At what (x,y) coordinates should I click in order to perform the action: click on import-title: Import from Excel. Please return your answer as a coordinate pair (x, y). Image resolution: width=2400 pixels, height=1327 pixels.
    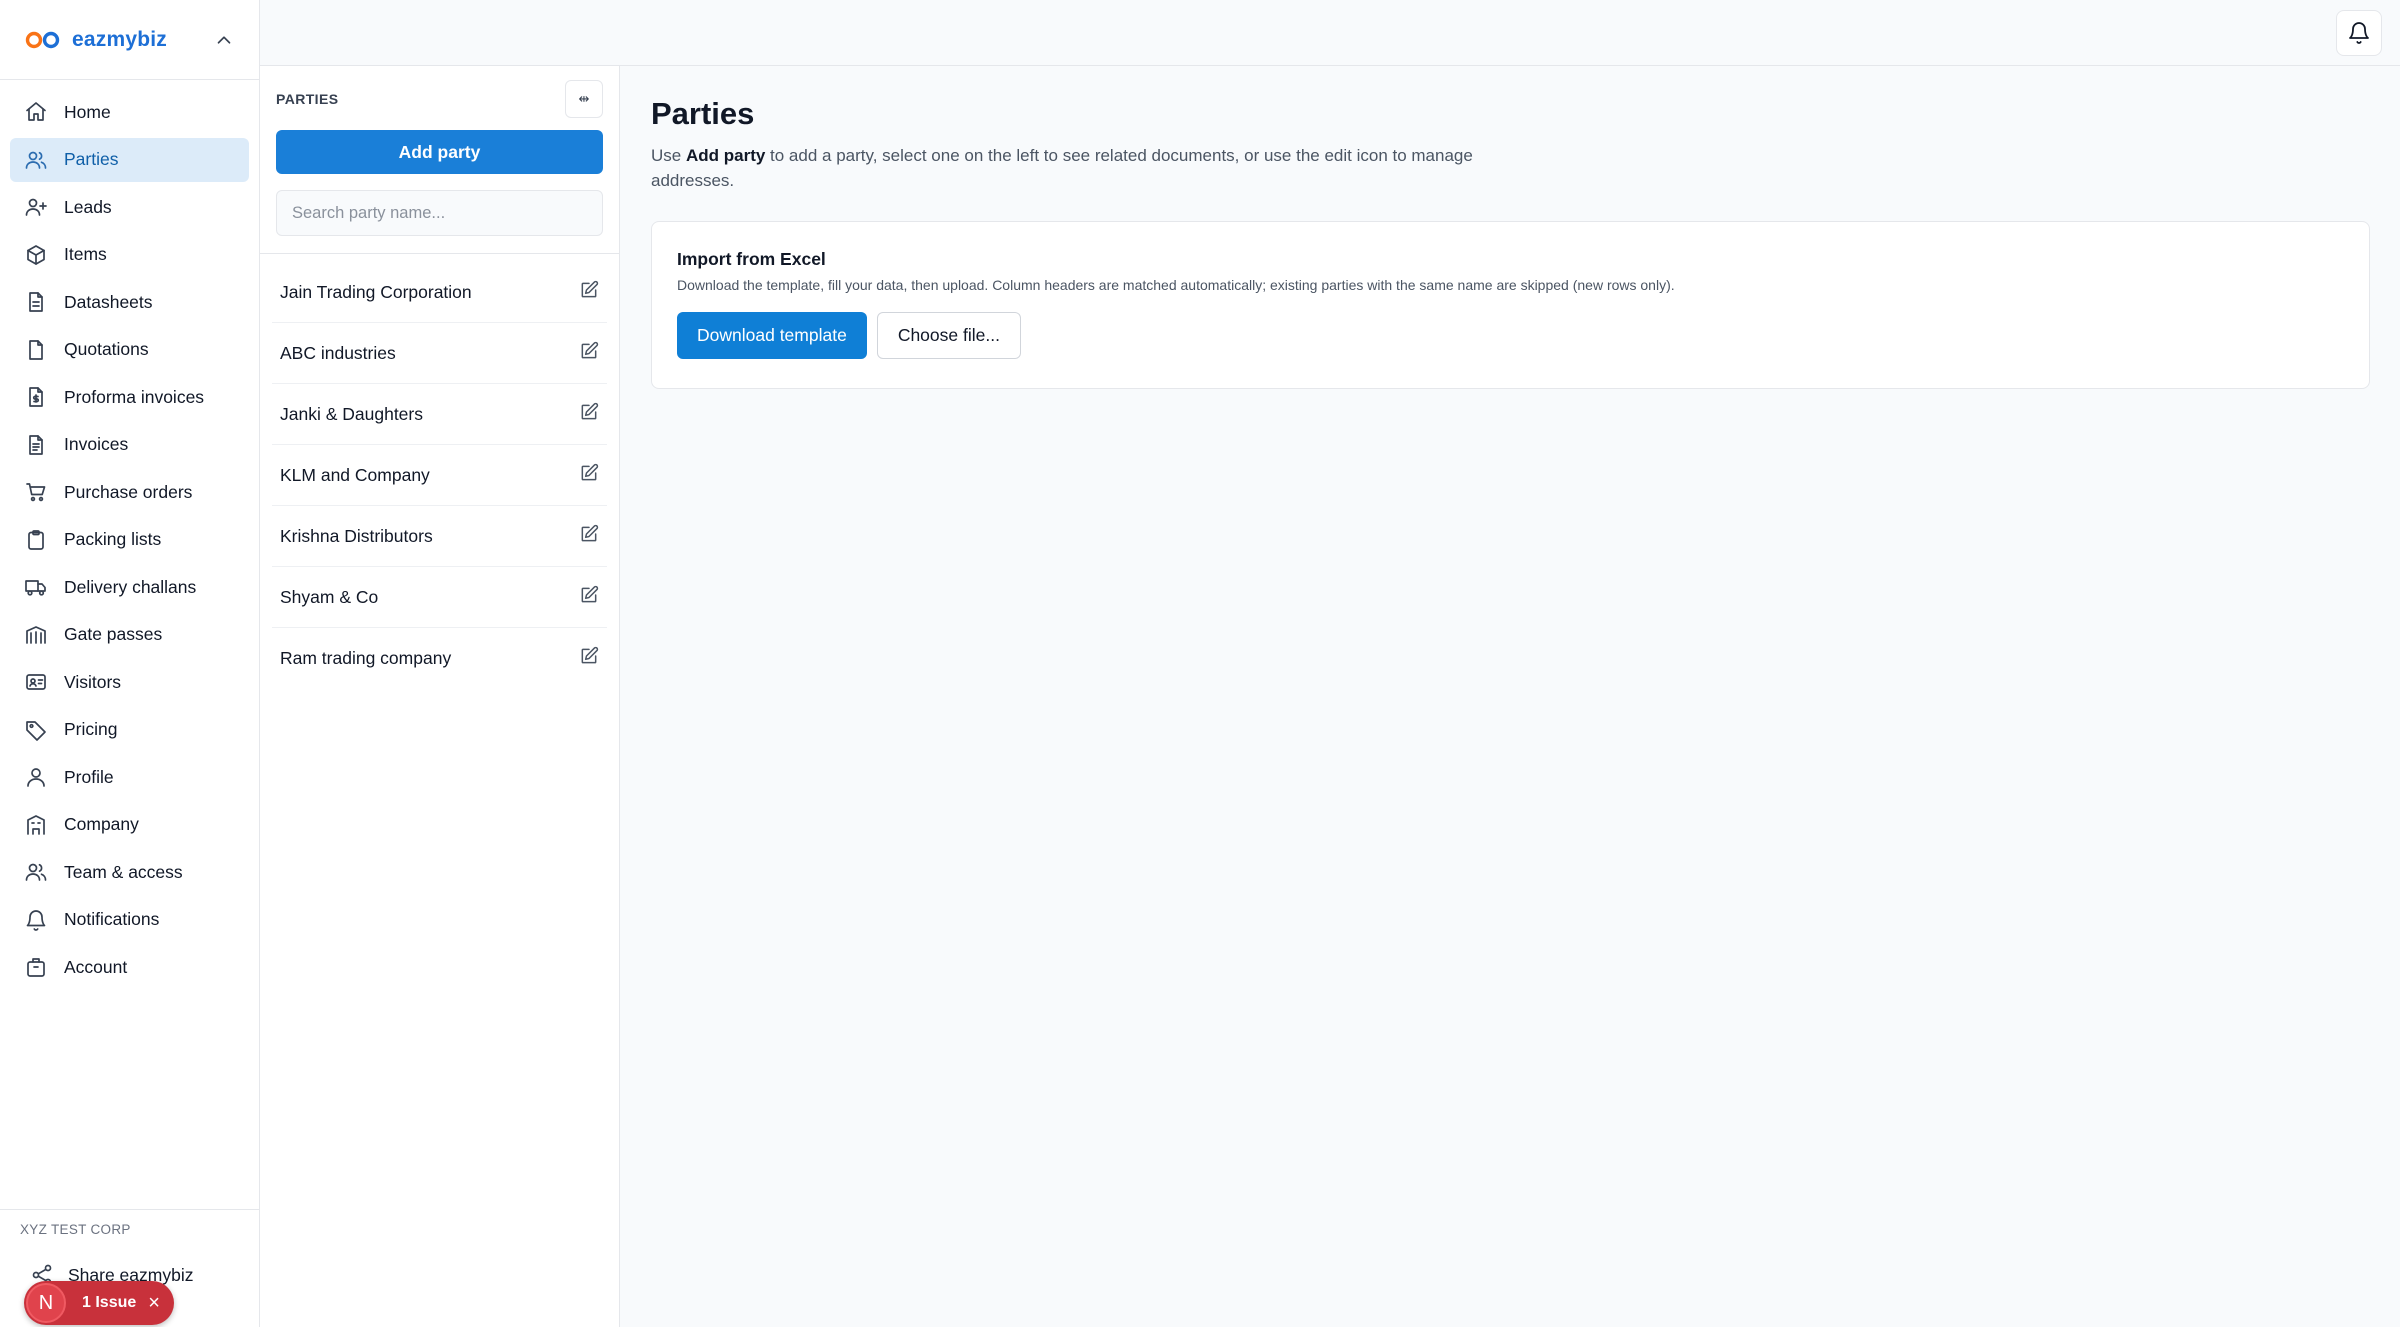
    Looking at the image, I should click on (751, 259).